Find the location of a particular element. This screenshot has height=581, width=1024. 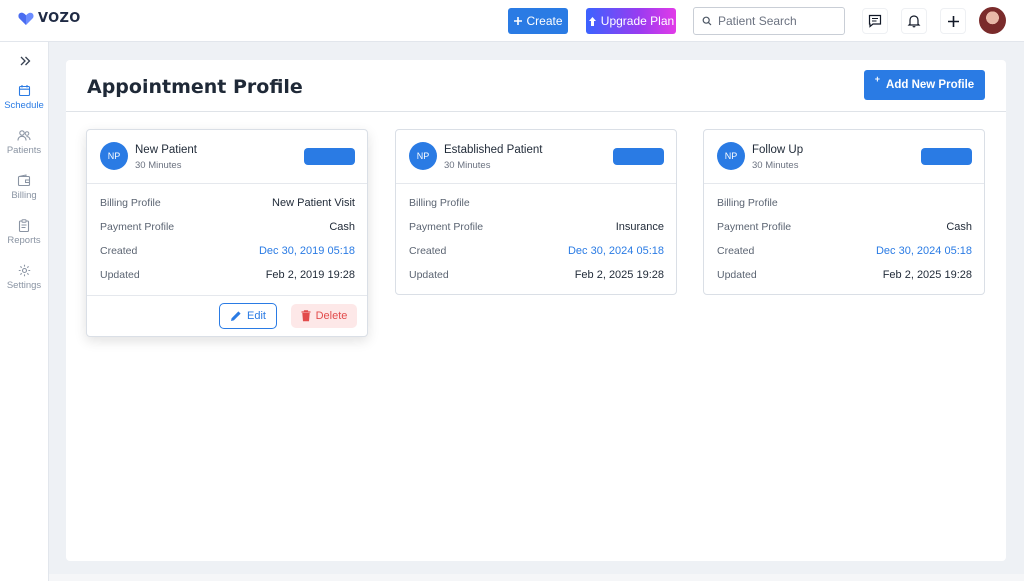

sidebar-item-patients: Patients is located at coordinates (24, 147).